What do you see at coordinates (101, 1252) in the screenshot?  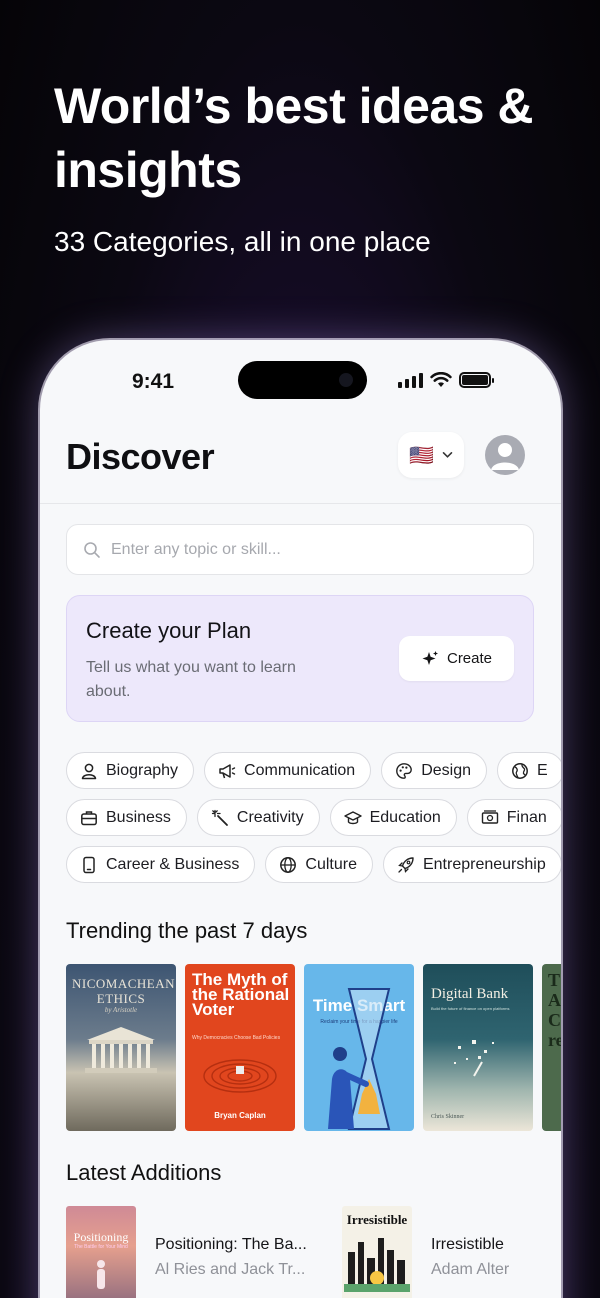 I see `book-cover: Positioning The Battle for Your Mind` at bounding box center [101, 1252].